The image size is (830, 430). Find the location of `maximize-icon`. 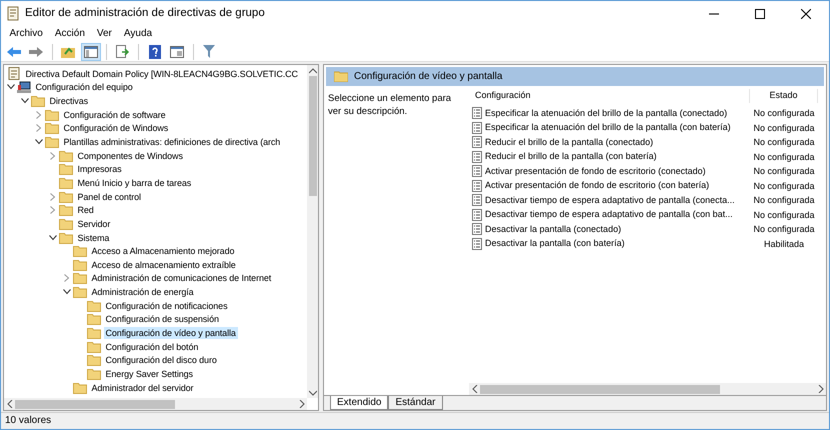

maximize-icon is located at coordinates (760, 13).